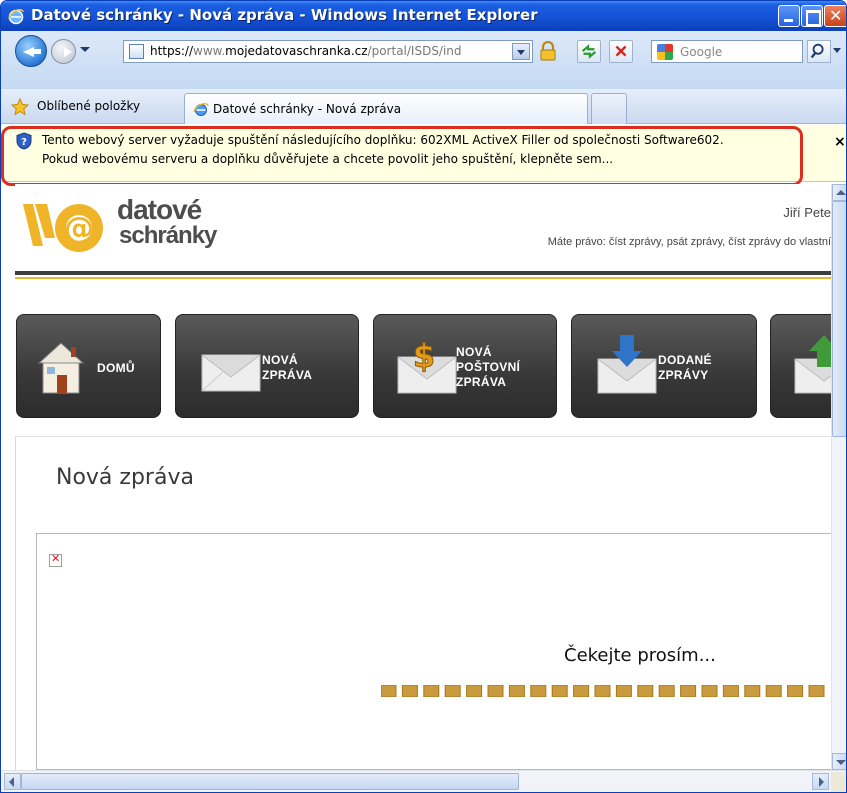 The width and height of the screenshot is (847, 793). What do you see at coordinates (481, 382) in the screenshot?
I see `nav-new-postal-message-label-3: ZPRÁVA` at bounding box center [481, 382].